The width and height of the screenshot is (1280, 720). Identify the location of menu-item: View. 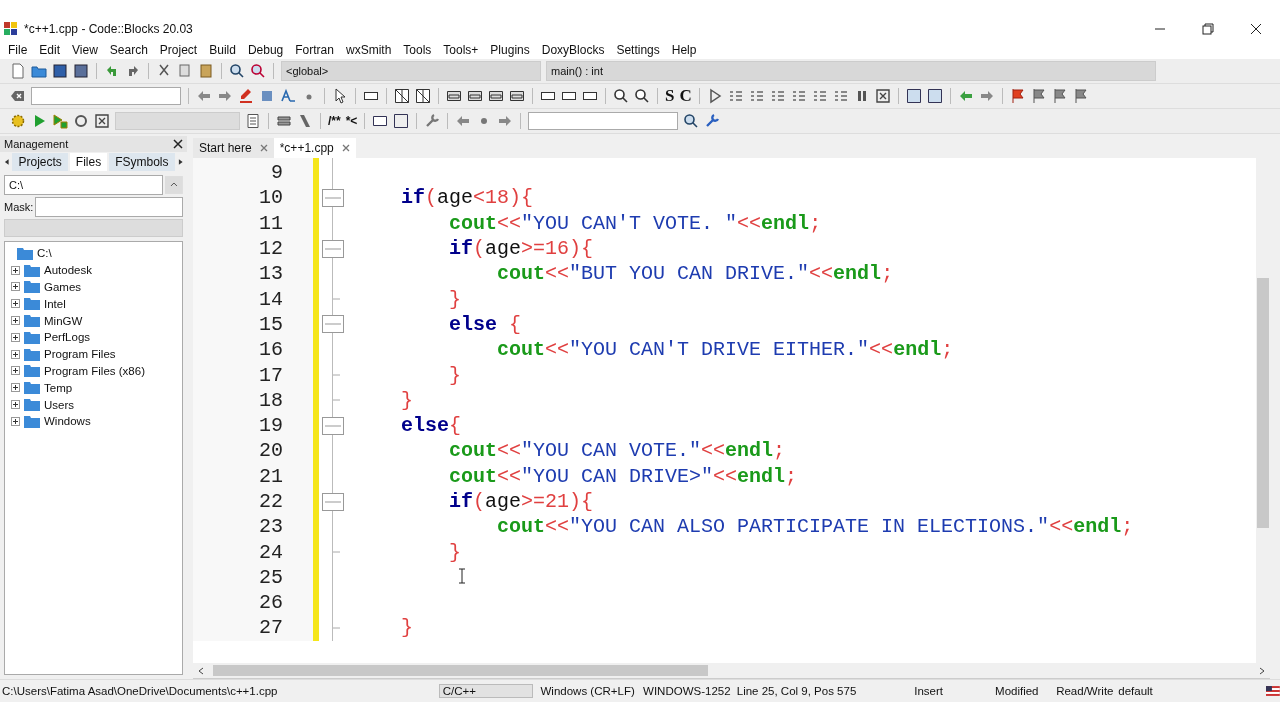
(85, 49).